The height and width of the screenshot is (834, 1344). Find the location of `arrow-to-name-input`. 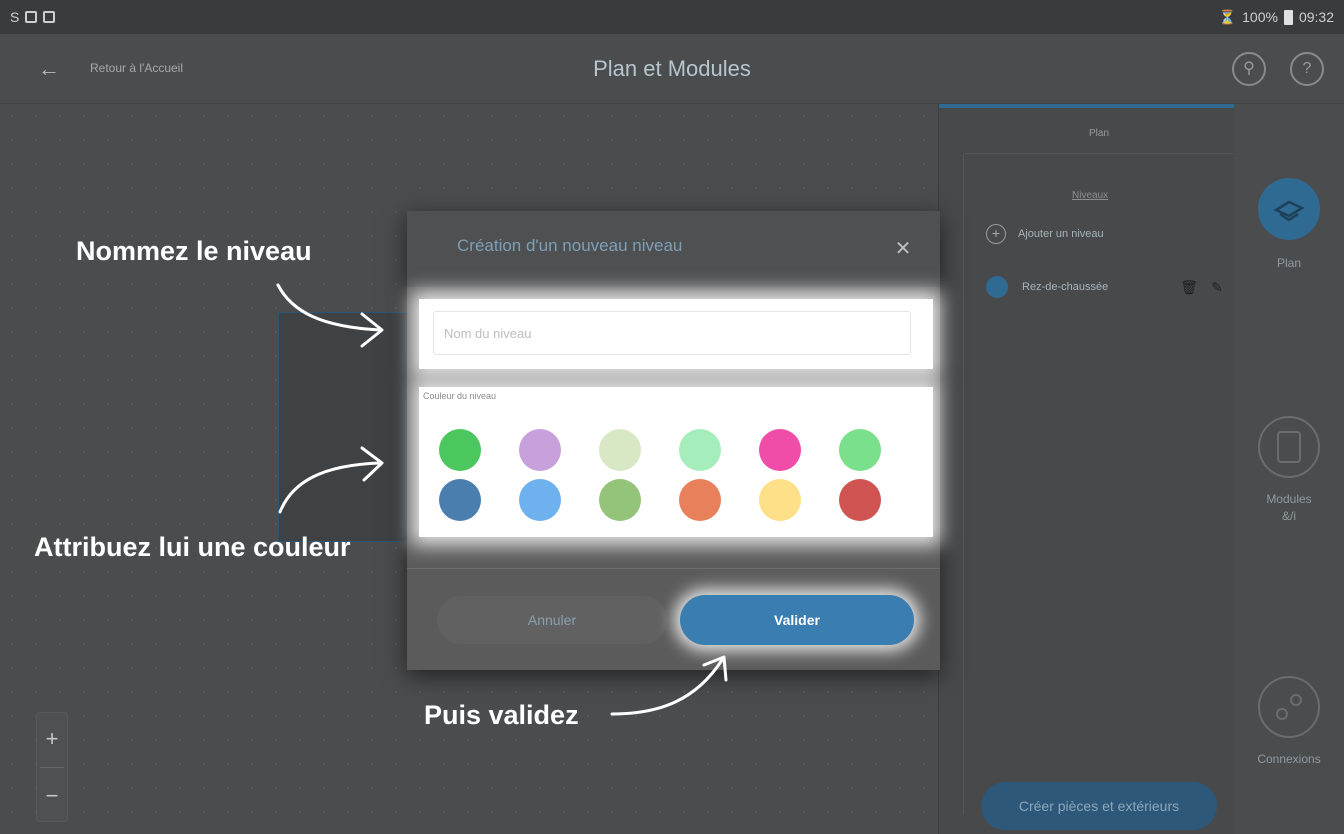

arrow-to-name-input is located at coordinates (329, 307).